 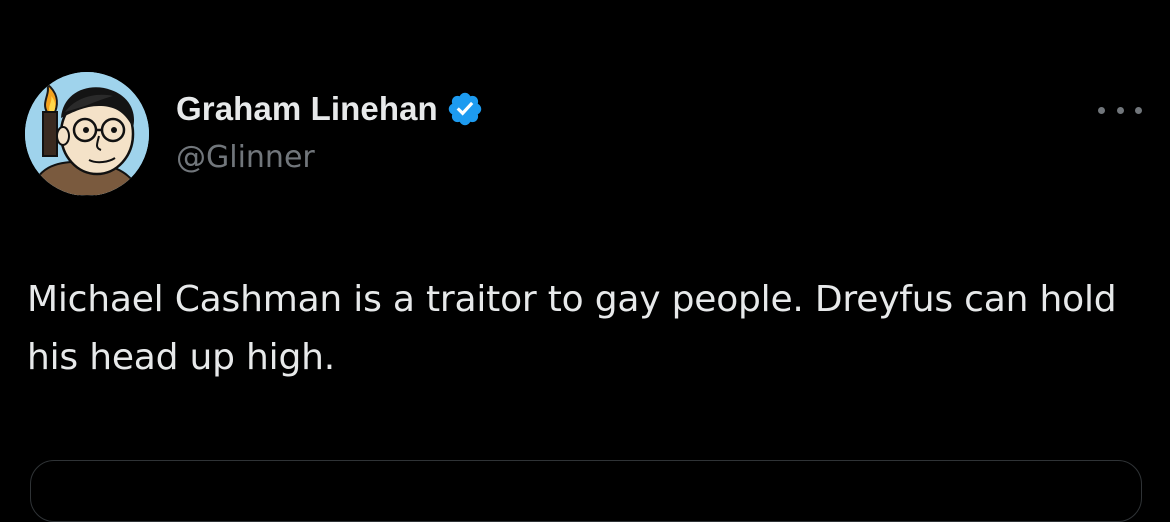 I want to click on cartoon-portrait-icon, so click(x=87, y=134).